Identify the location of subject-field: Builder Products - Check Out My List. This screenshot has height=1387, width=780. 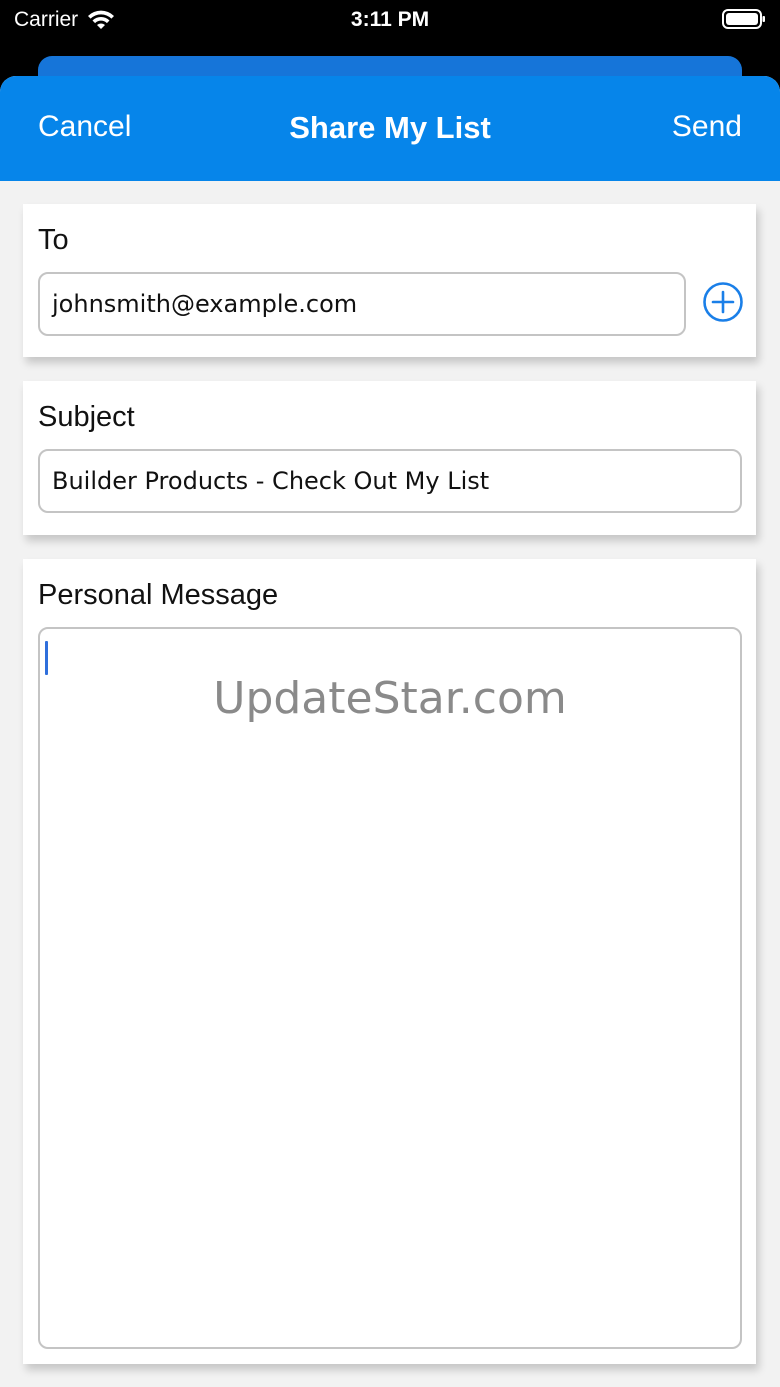
(390, 481).